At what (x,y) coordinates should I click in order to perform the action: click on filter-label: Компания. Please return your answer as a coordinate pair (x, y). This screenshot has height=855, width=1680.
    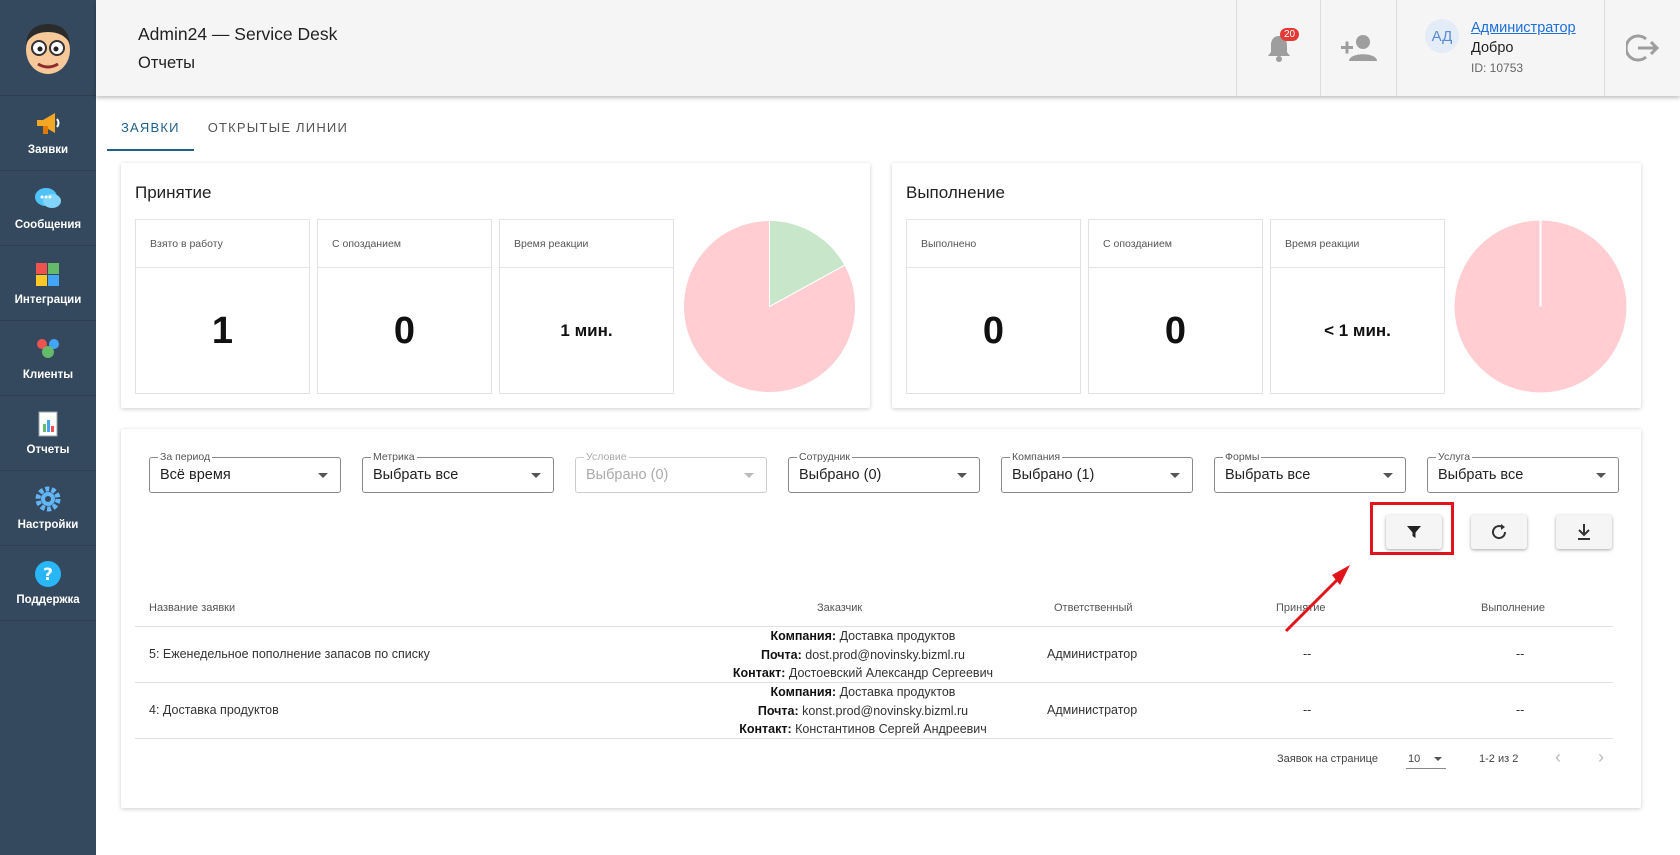
    Looking at the image, I should click on (1036, 457).